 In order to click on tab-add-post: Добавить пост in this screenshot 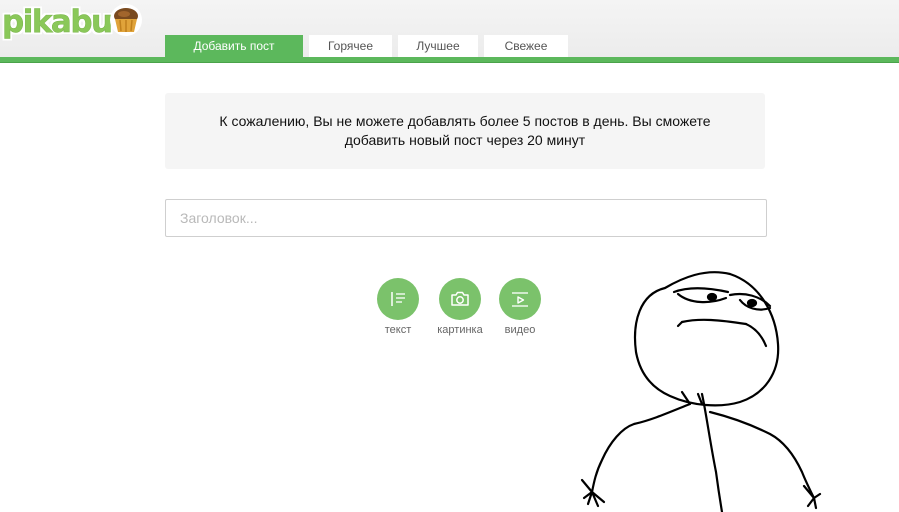, I will do `click(234, 46)`.